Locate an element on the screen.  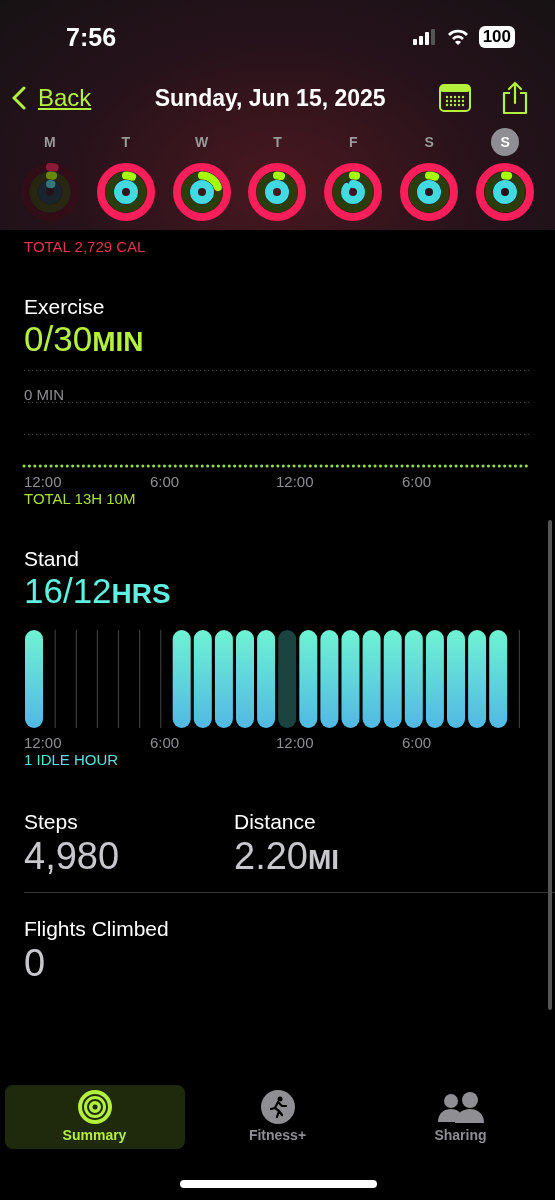
battery-level: 100 is located at coordinates (496, 37).